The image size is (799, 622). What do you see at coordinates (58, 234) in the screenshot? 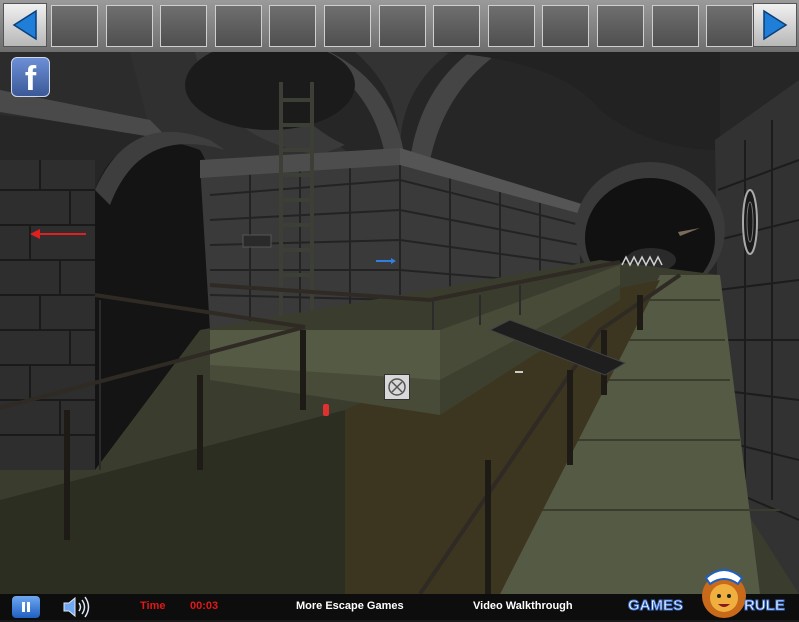
I see `go-left-arrow-icon` at bounding box center [58, 234].